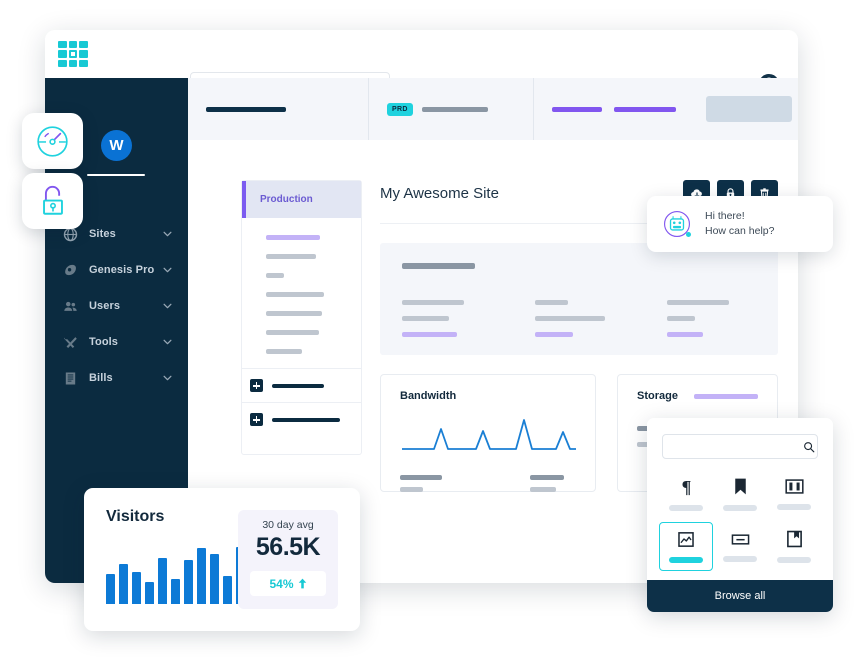 The image size is (868, 671). Describe the element at coordinates (428, 396) in the screenshot. I see `metric-title: Bandwidth` at that location.